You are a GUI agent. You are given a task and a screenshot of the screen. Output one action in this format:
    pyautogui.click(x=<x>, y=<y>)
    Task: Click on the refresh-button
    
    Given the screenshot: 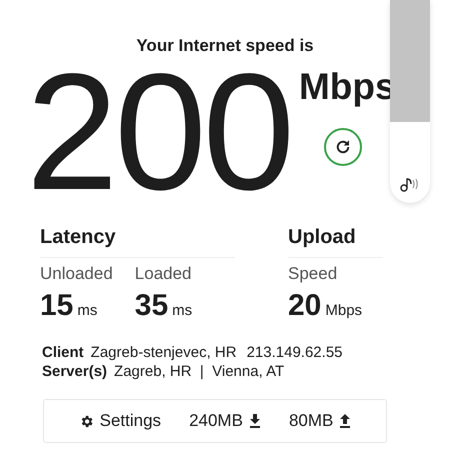 What is the action you would take?
    pyautogui.click(x=343, y=147)
    